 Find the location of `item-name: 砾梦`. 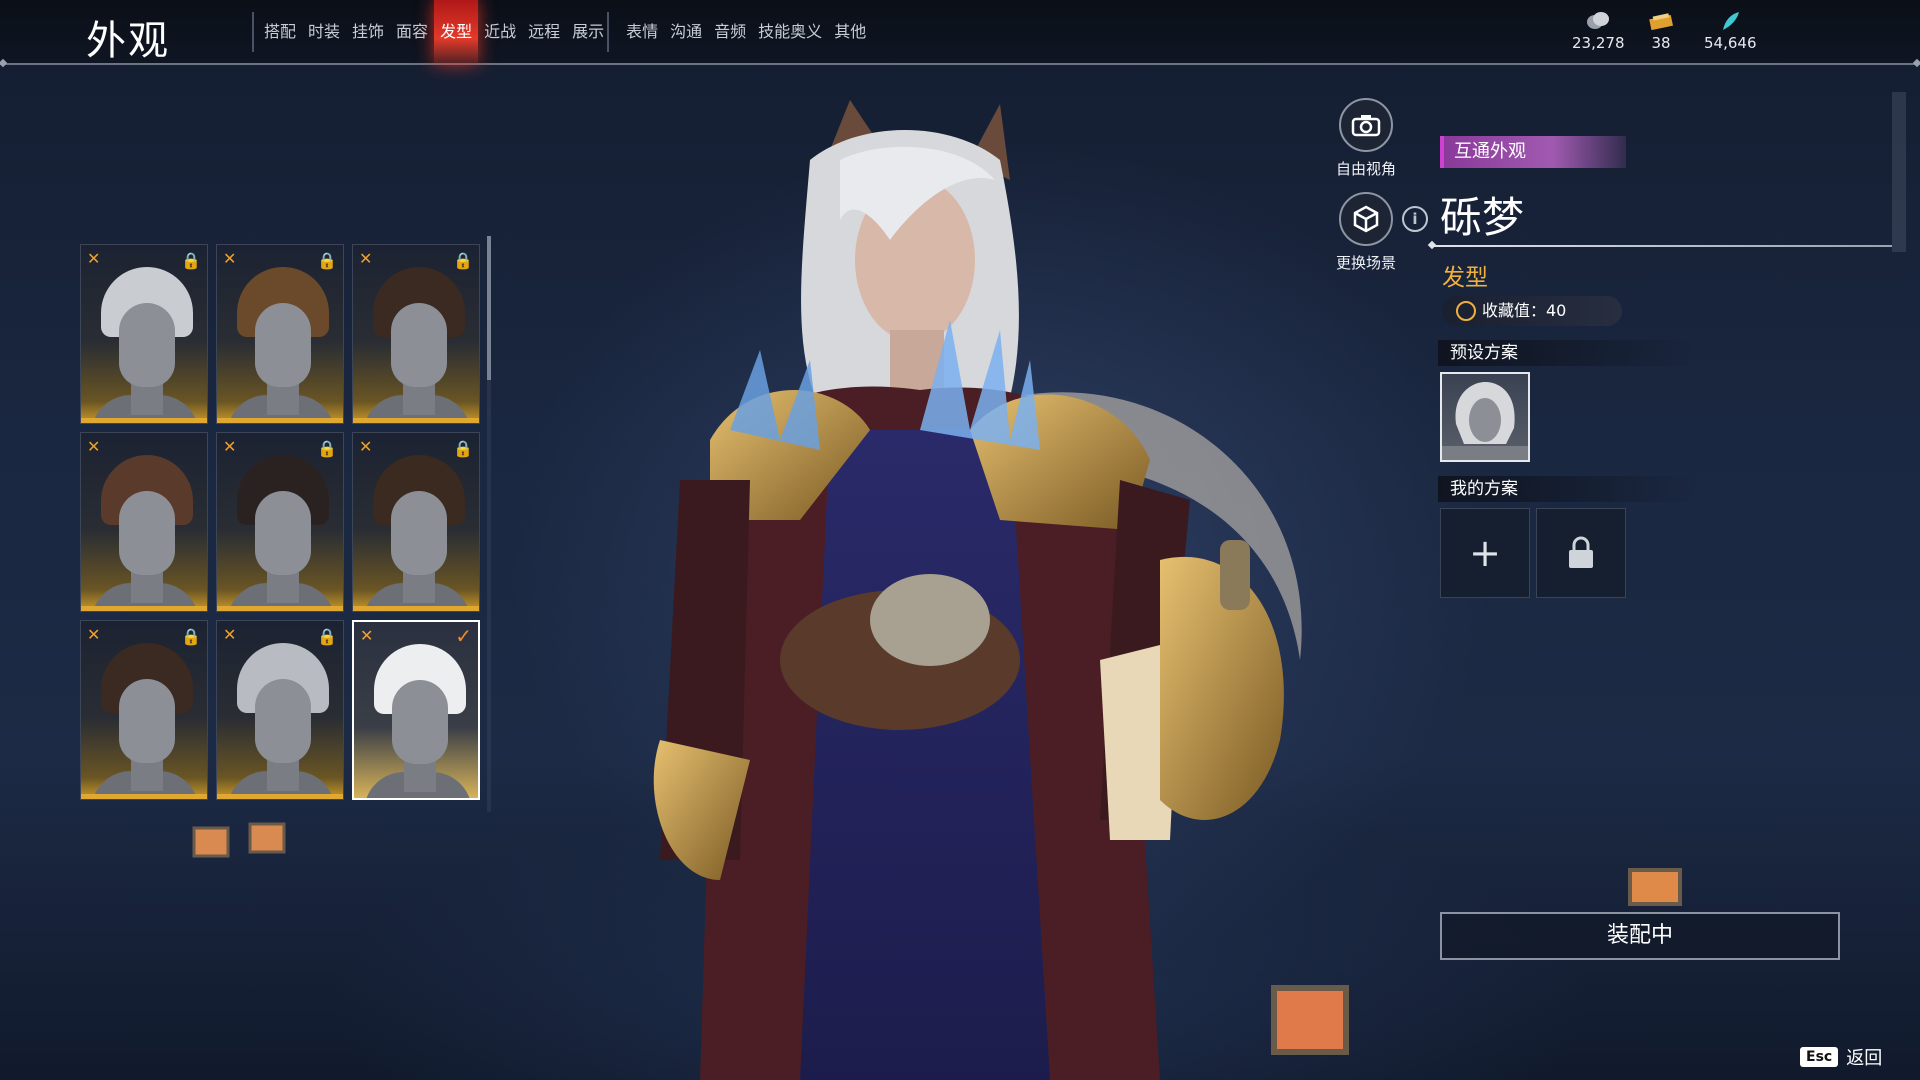

item-name: 砾梦 is located at coordinates (1482, 217).